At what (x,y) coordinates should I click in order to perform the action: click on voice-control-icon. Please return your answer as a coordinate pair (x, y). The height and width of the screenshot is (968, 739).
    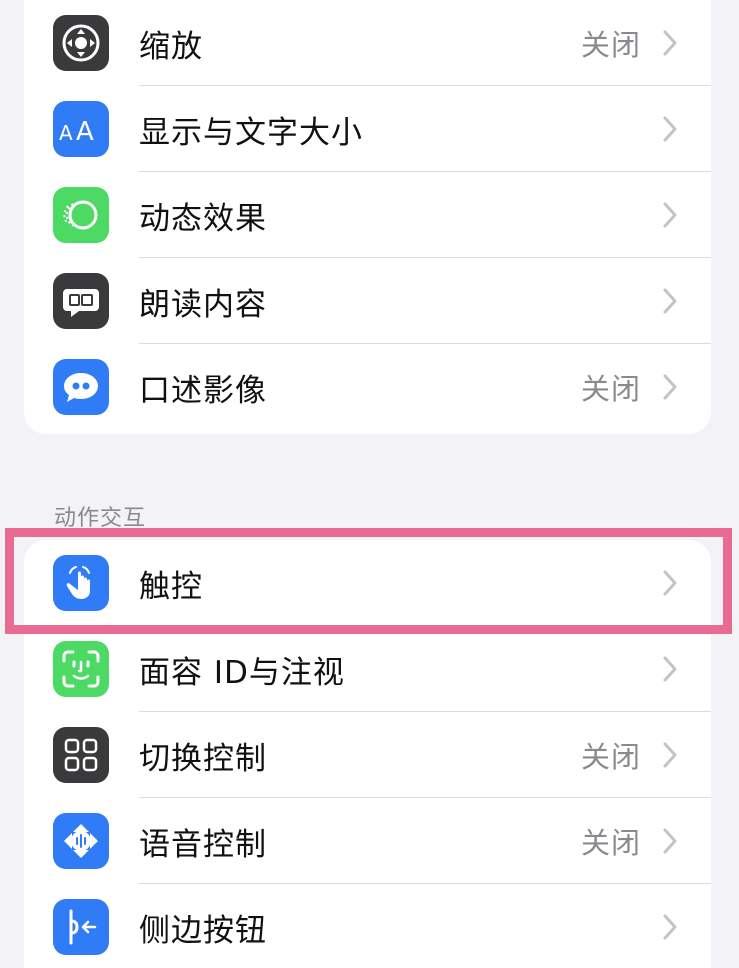
    Looking at the image, I should click on (81, 841).